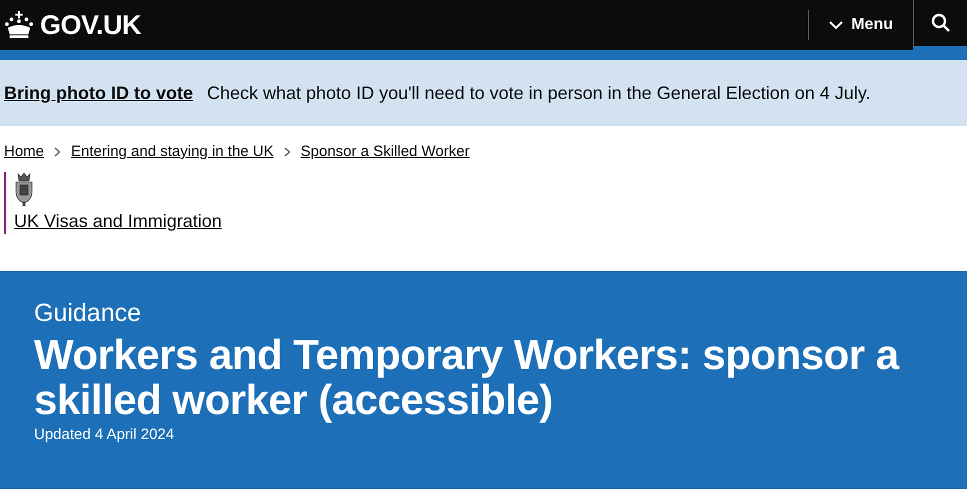  What do you see at coordinates (105, 434) in the screenshot?
I see `updated-date: Updated 4 April 2024` at bounding box center [105, 434].